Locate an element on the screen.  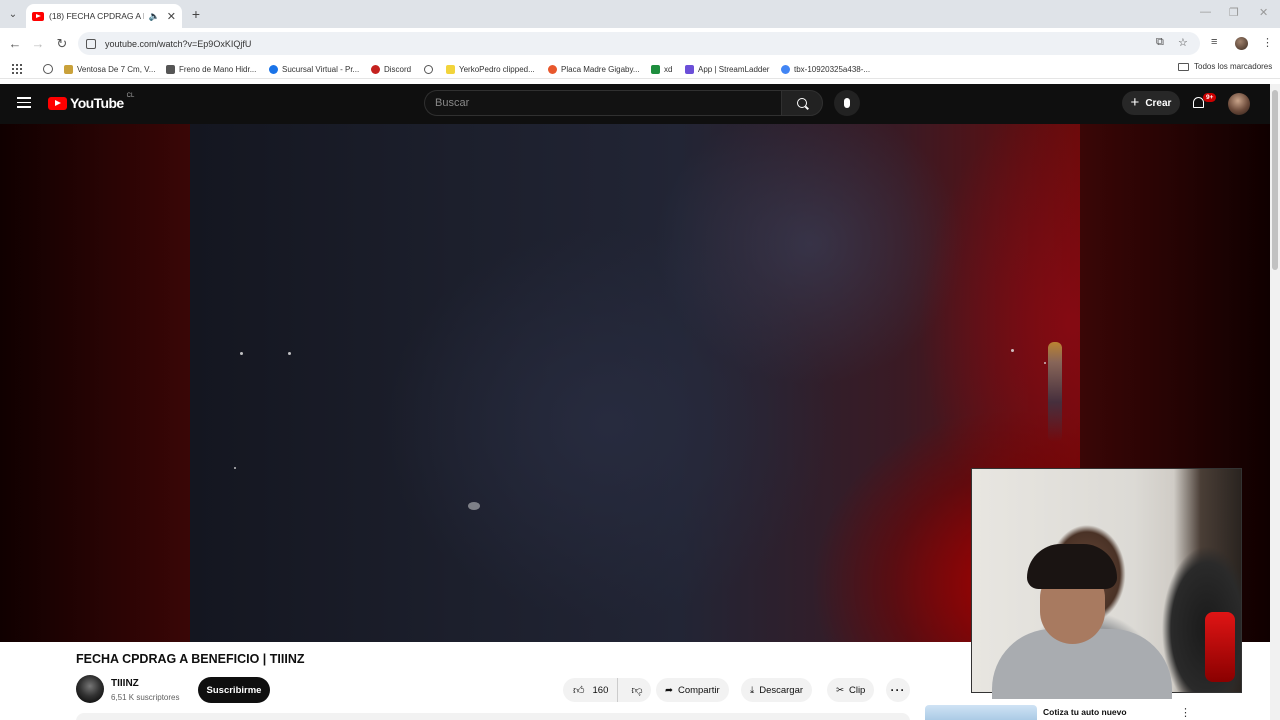
google-icon is located at coordinates (785, 69).